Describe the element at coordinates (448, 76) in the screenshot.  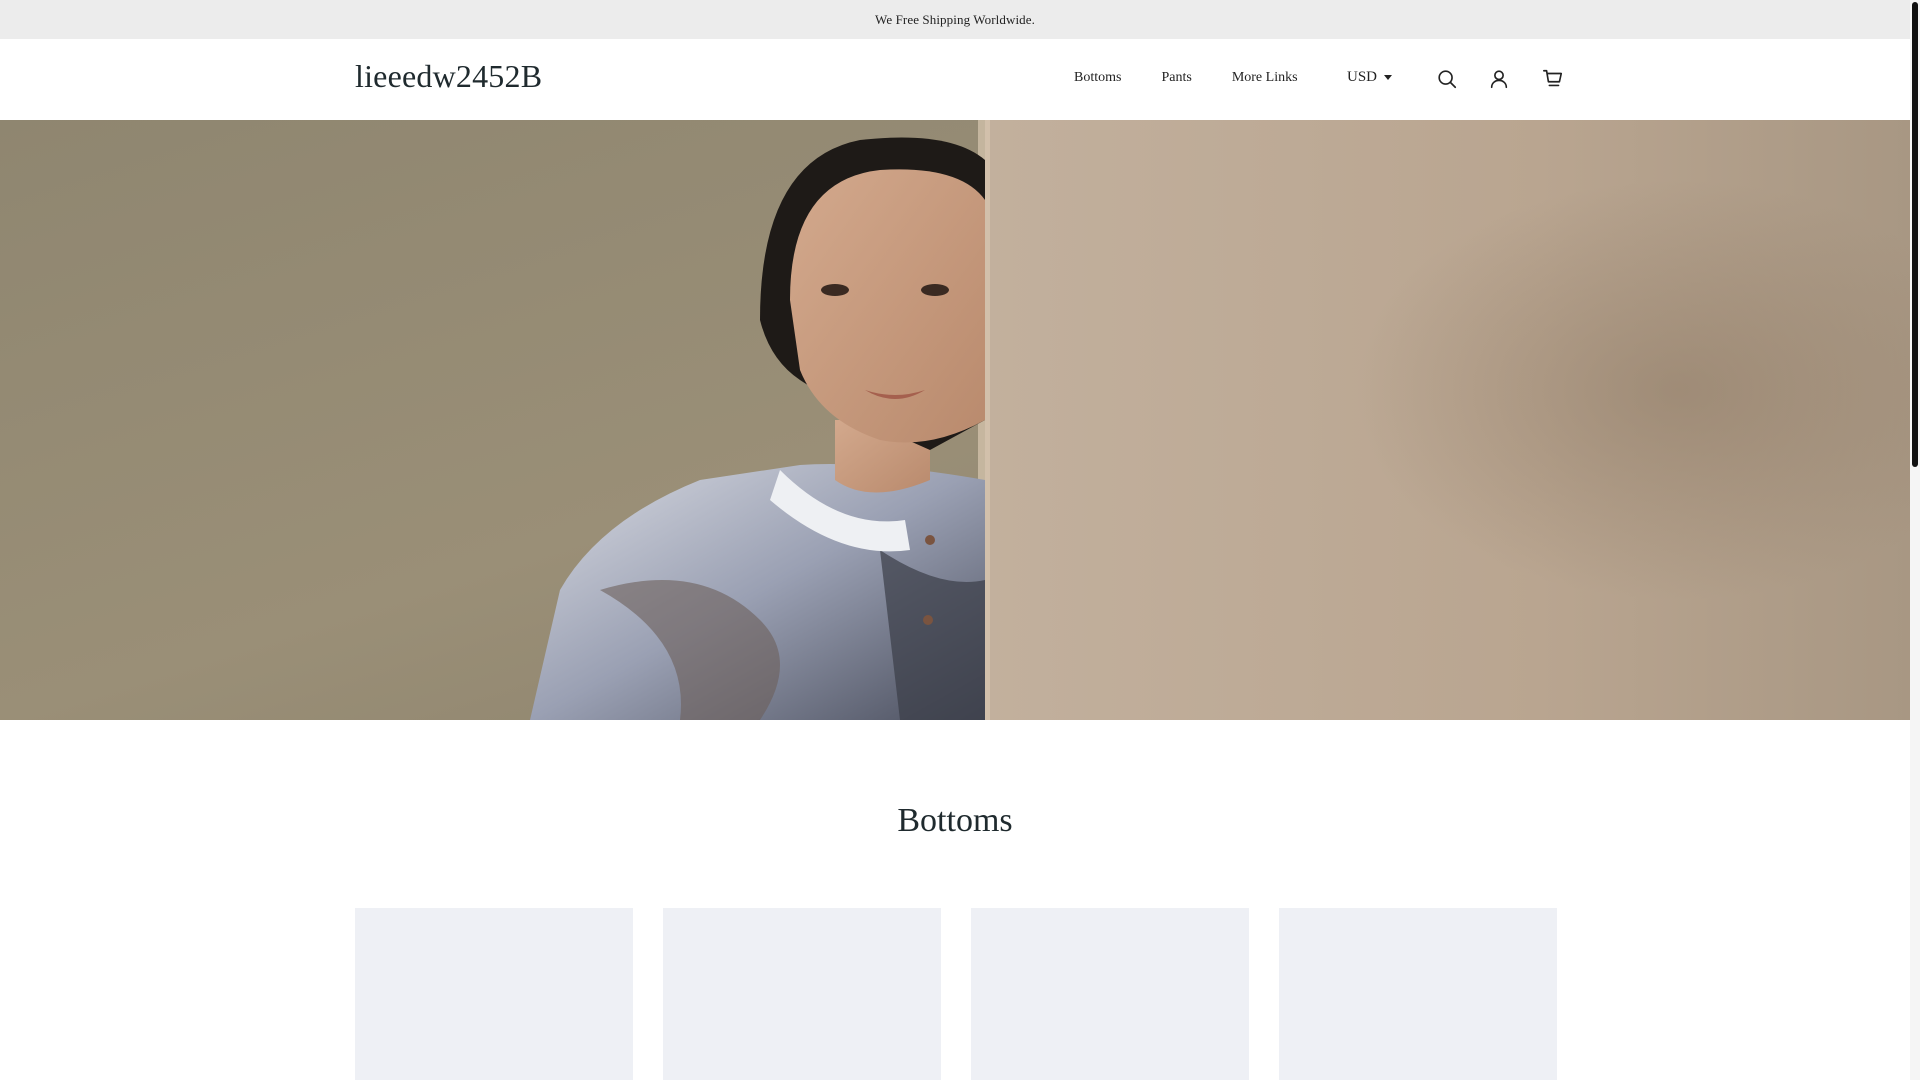
I see `store-logo: lieeedw2452B` at that location.